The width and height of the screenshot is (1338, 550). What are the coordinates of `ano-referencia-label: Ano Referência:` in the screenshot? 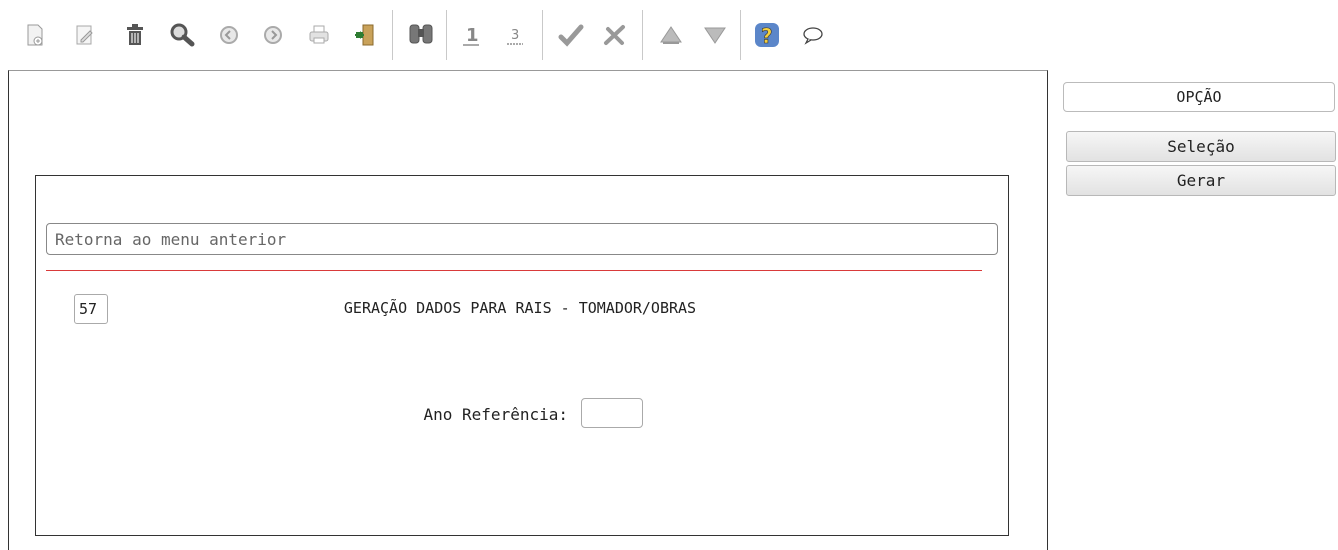 It's located at (496, 414).